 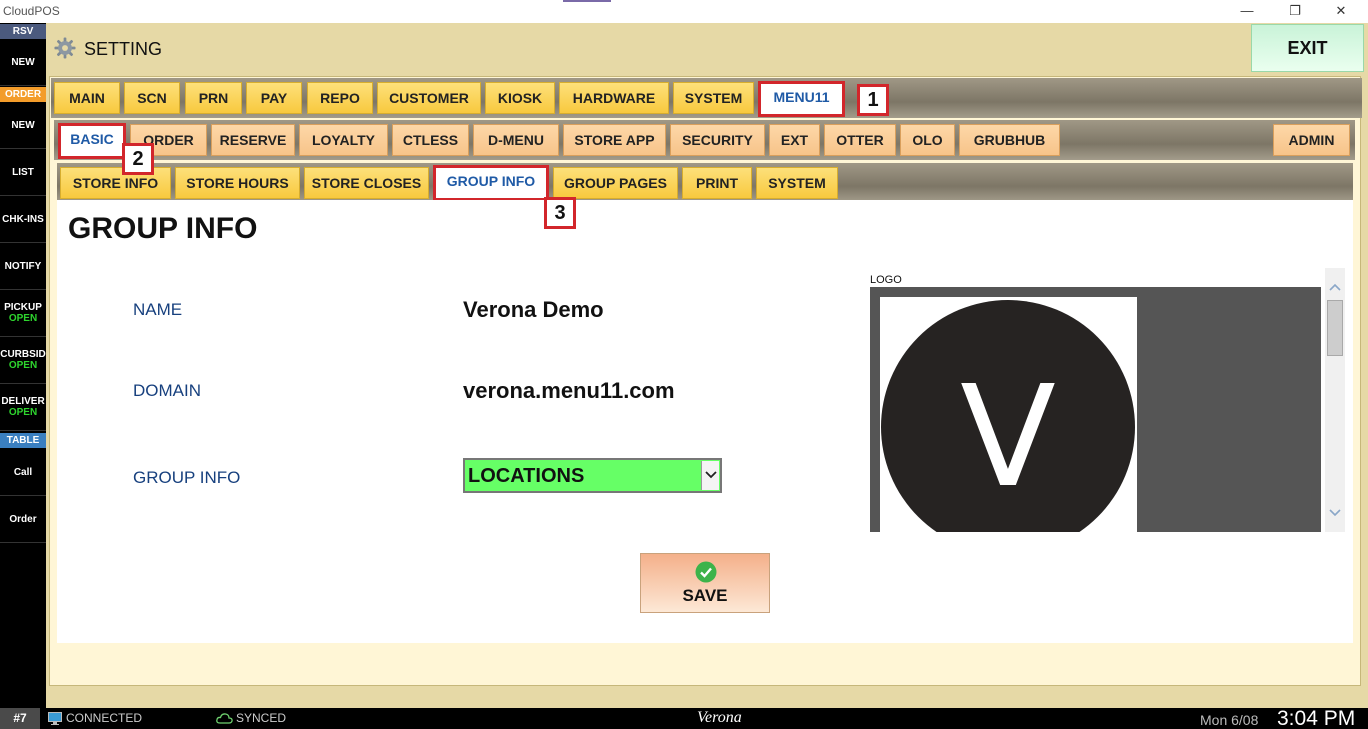 What do you see at coordinates (1316, 718) in the screenshot?
I see `status-time: 3:04 PM` at bounding box center [1316, 718].